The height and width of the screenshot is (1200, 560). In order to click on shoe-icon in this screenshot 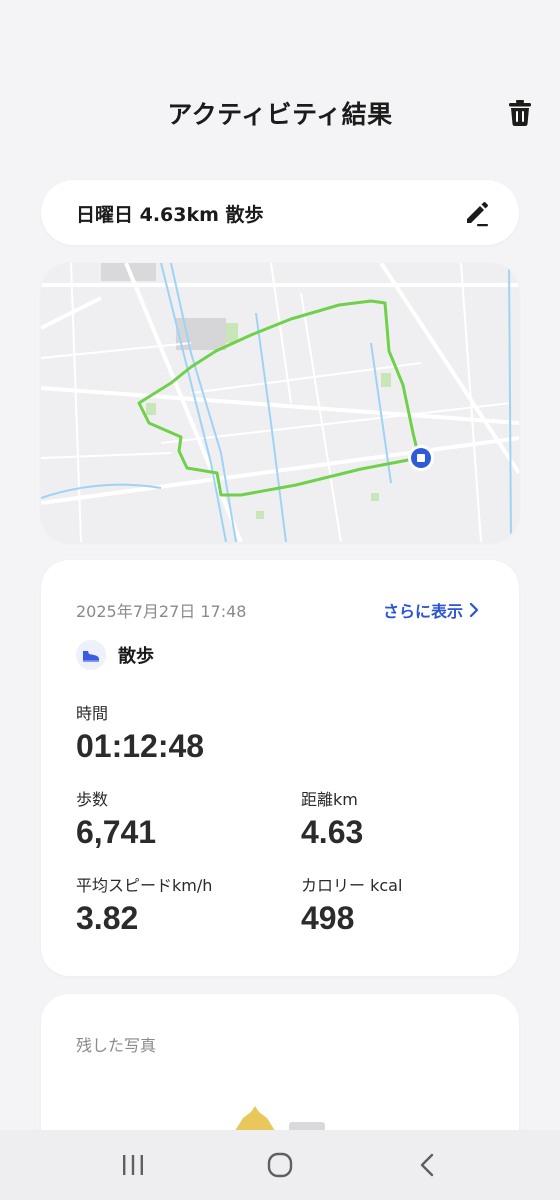, I will do `click(91, 656)`.